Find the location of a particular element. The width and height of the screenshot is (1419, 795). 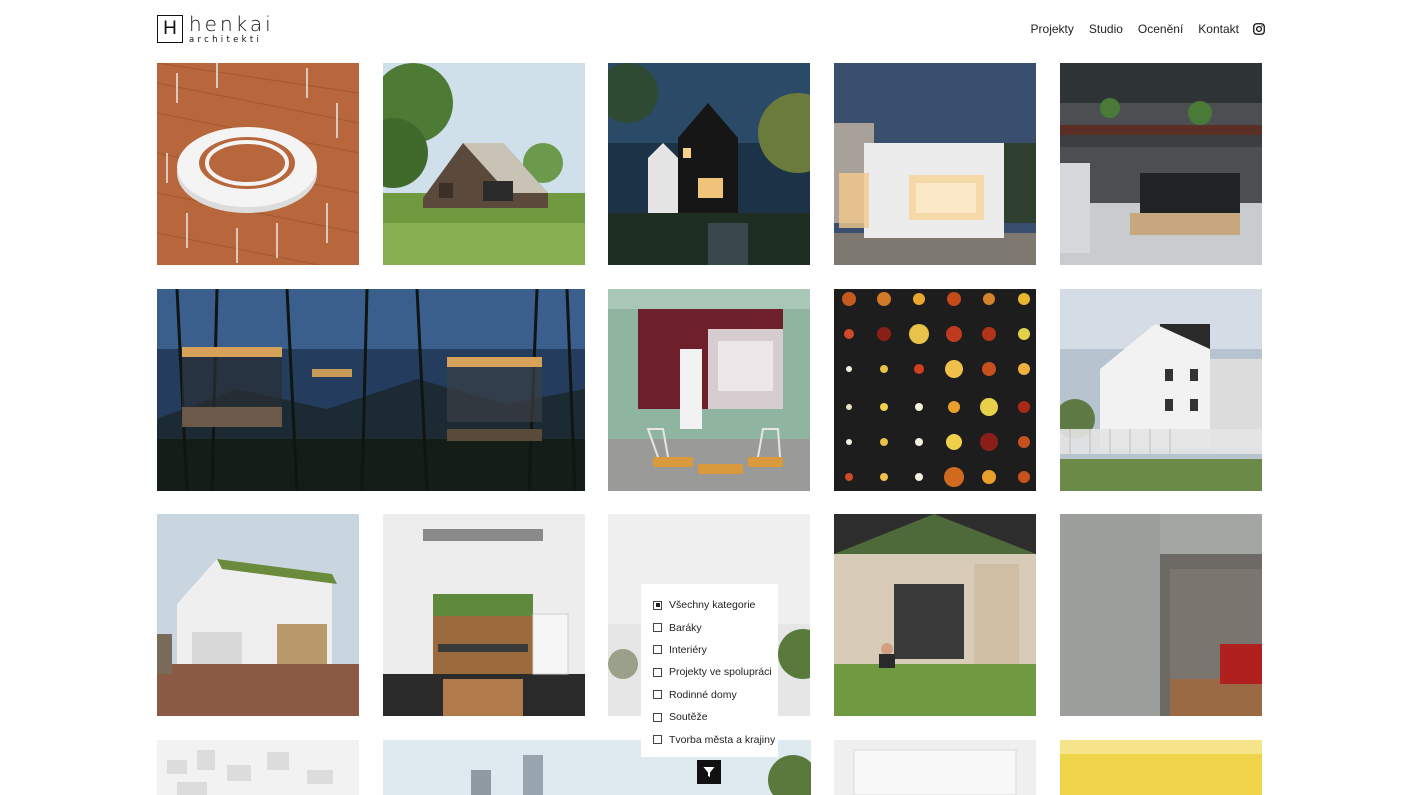

filter-option-label: Rodinné domy is located at coordinates (703, 694).